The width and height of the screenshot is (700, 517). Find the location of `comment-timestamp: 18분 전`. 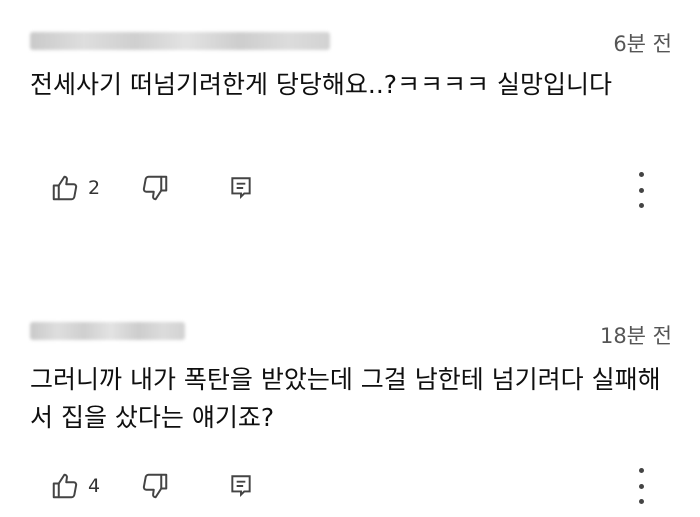

comment-timestamp: 18분 전 is located at coordinates (636, 335).